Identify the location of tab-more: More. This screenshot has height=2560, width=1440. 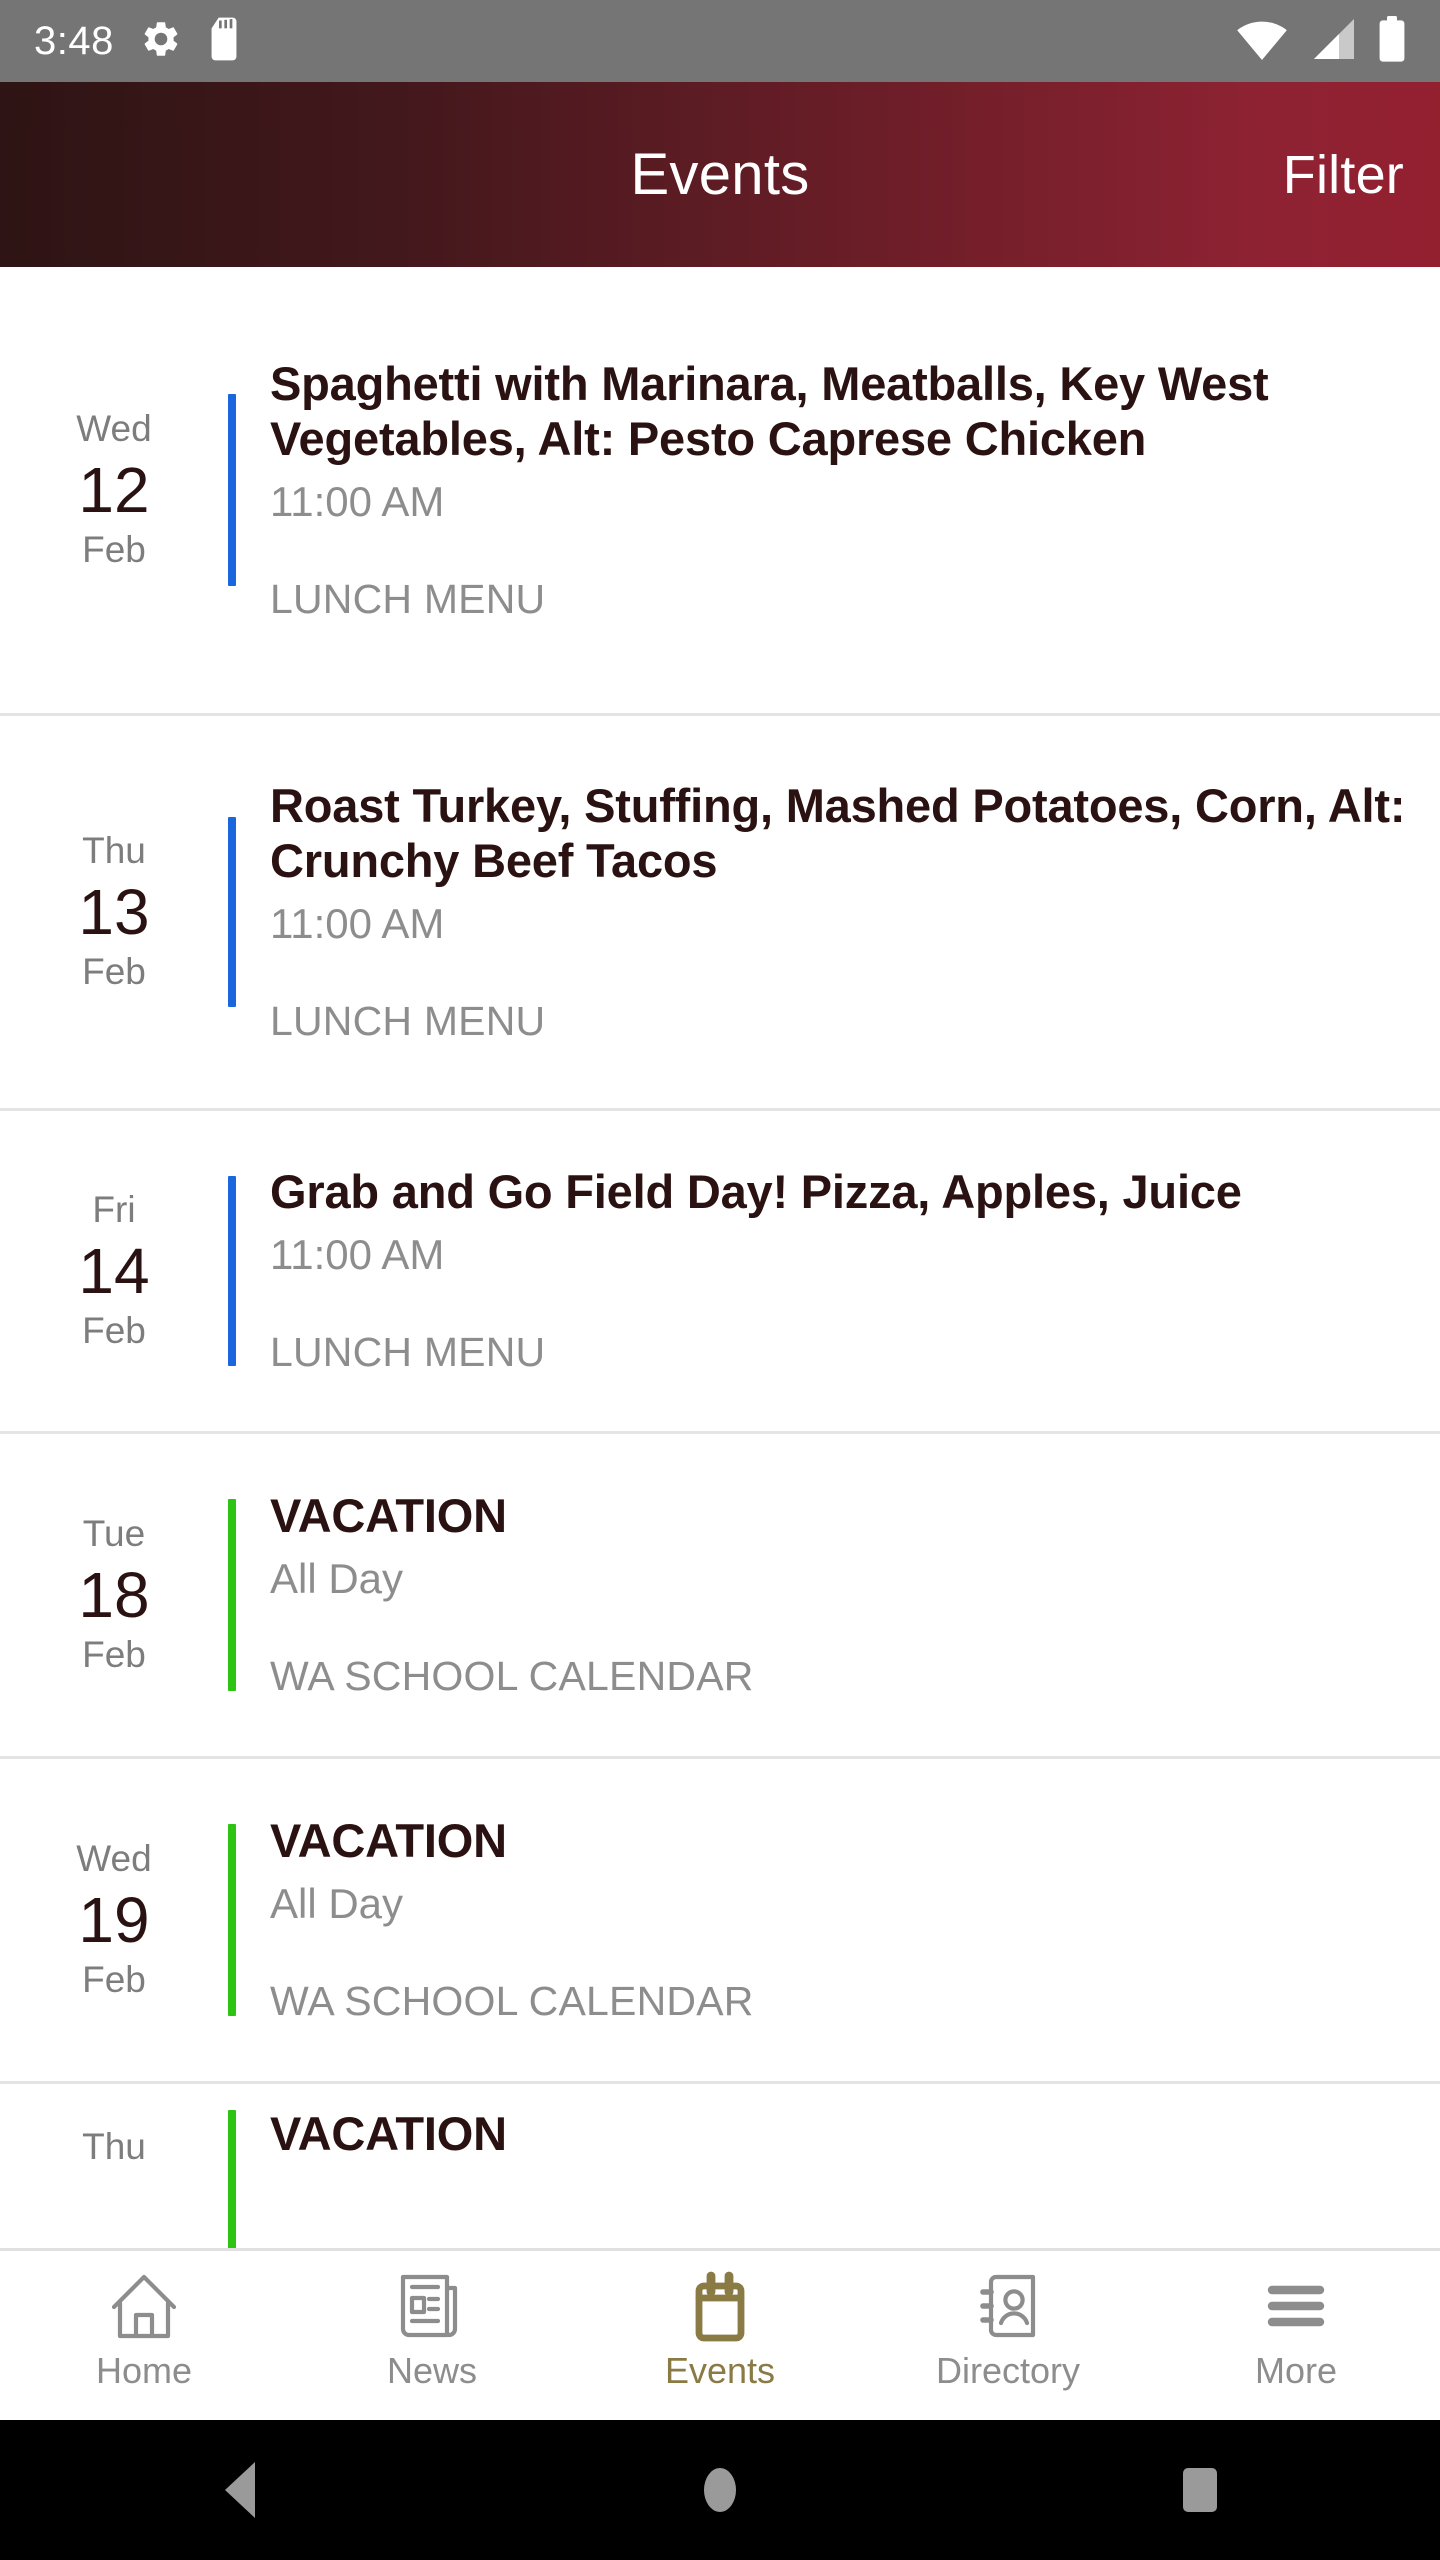
(1296, 2328).